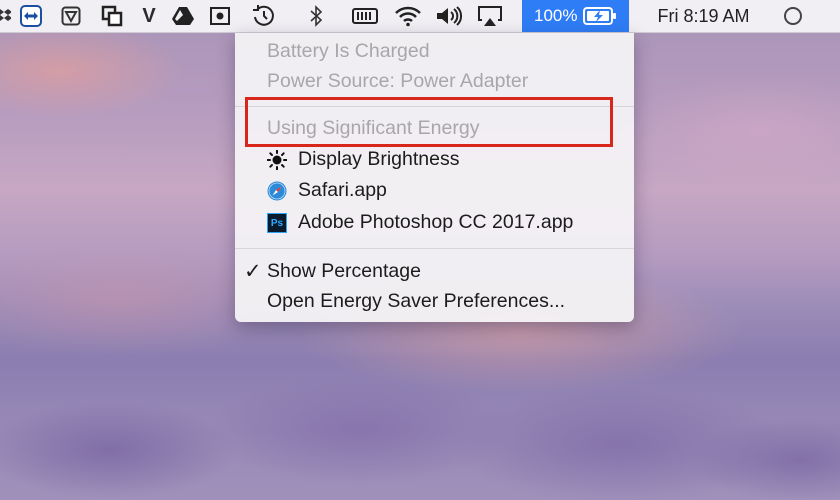 The width and height of the screenshot is (840, 500). I want to click on energy-app-item-photoshop: Ps Adobe Photoshop CC 2017.app, so click(434, 224).